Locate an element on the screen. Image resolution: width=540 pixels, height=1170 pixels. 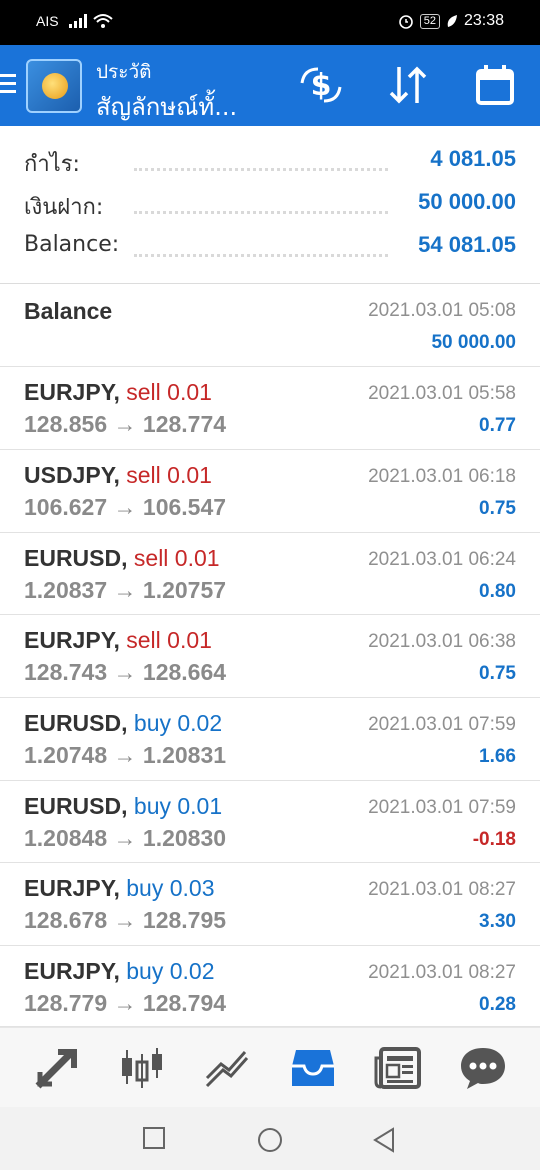
battery-indicator: 52 is located at coordinates (429, 21).